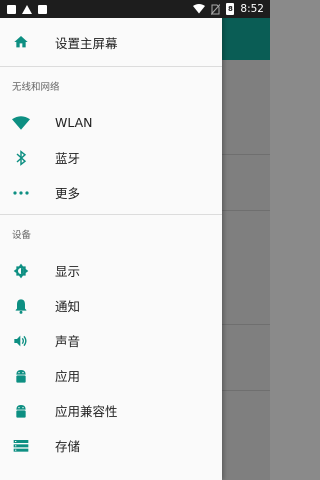  Describe the element at coordinates (111, 192) in the screenshot. I see `drawer-item-more: 更多` at that location.